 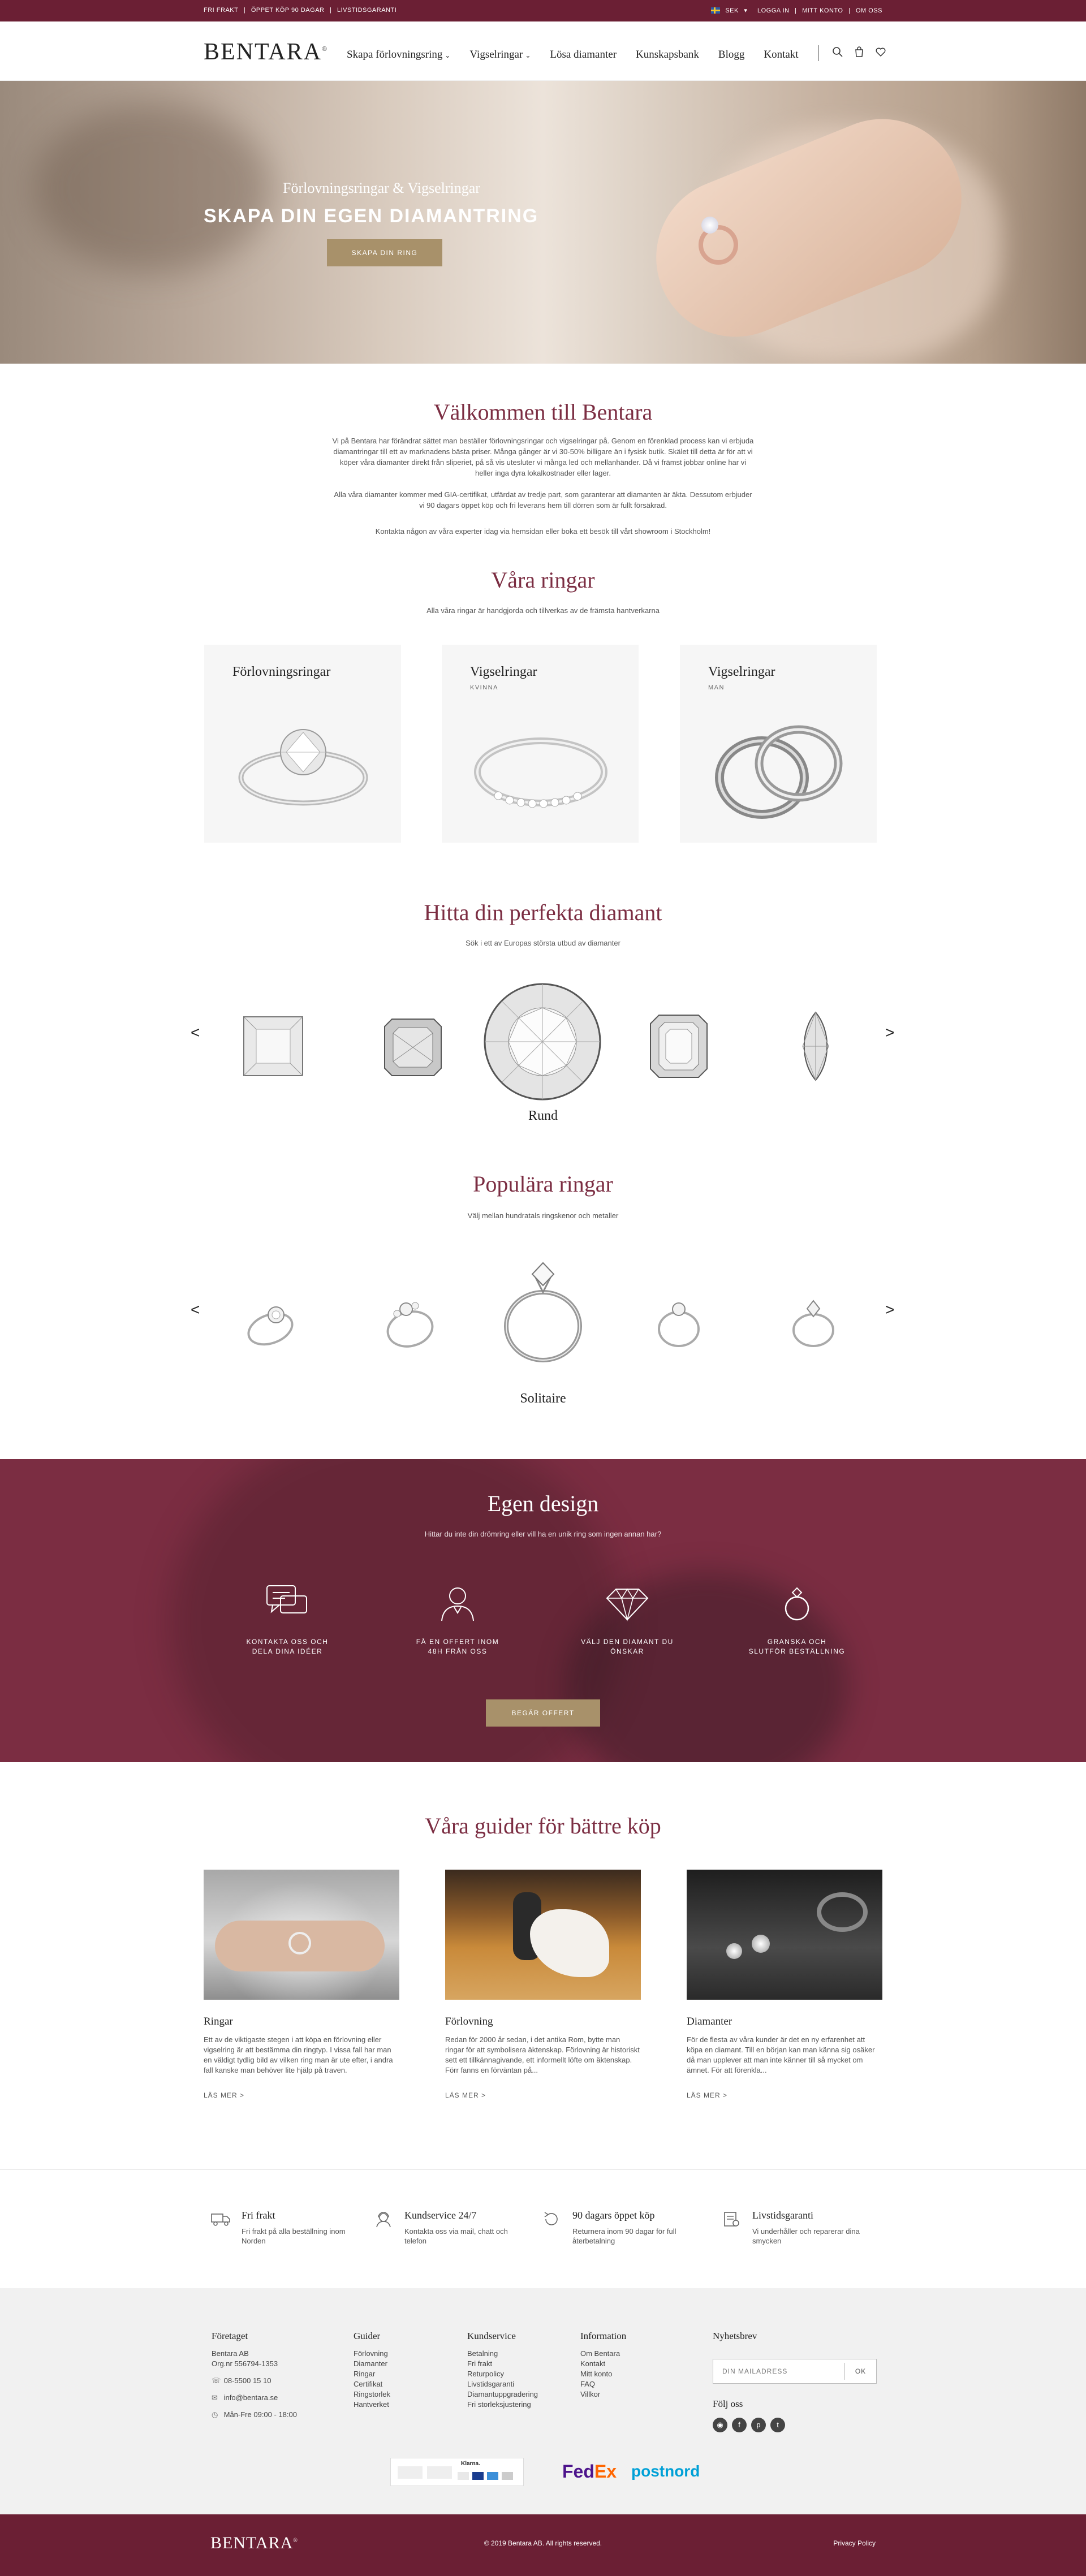 What do you see at coordinates (413, 1047) in the screenshot?
I see `radiant-diamond-shape` at bounding box center [413, 1047].